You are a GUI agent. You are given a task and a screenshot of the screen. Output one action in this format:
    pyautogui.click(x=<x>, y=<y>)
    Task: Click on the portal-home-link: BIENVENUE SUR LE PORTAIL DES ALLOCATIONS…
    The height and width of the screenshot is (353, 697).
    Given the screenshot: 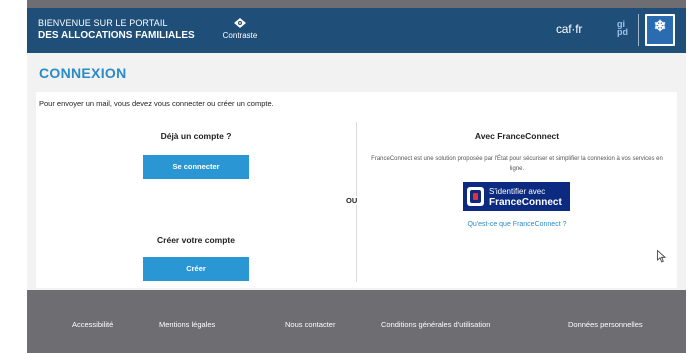 What is the action you would take?
    pyautogui.click(x=116, y=29)
    